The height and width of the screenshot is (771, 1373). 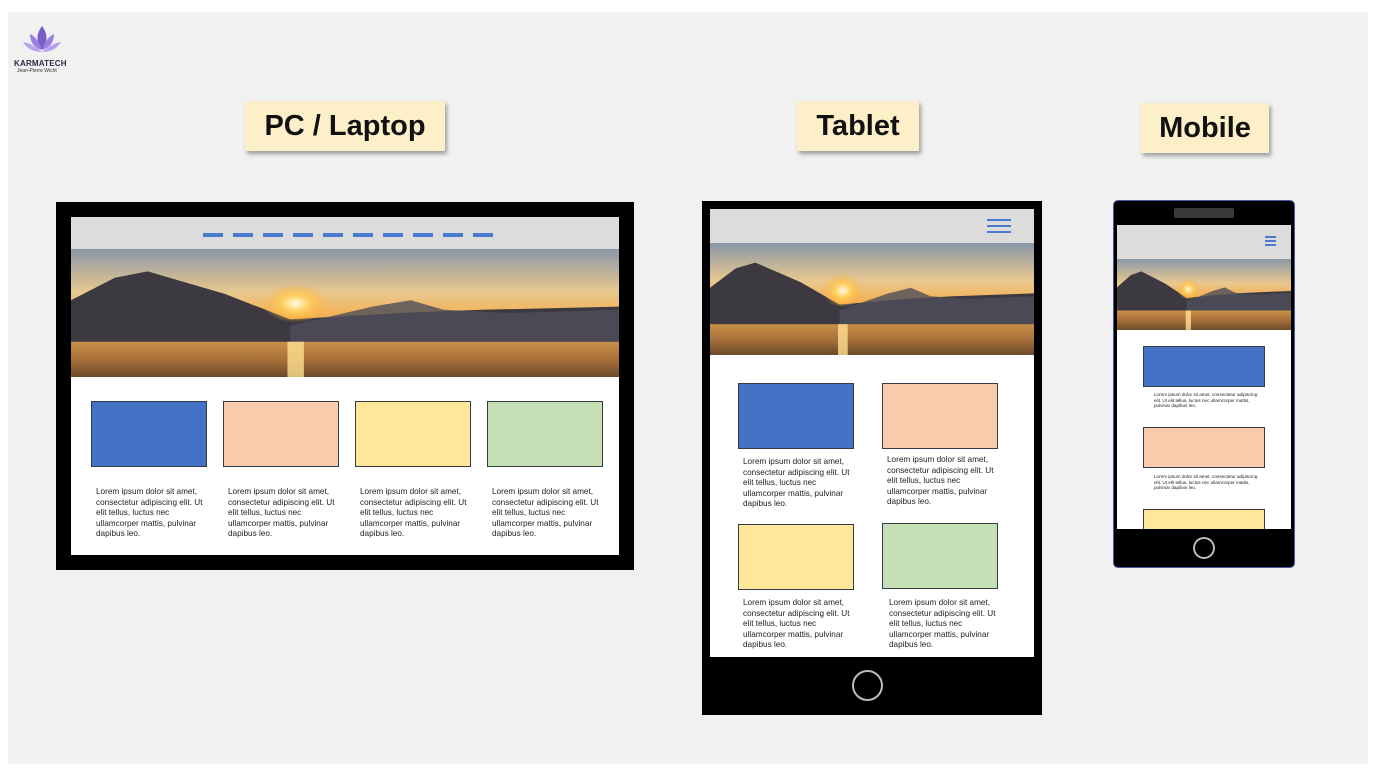 What do you see at coordinates (40, 63) in the screenshot?
I see `logo-name: KARMATECH` at bounding box center [40, 63].